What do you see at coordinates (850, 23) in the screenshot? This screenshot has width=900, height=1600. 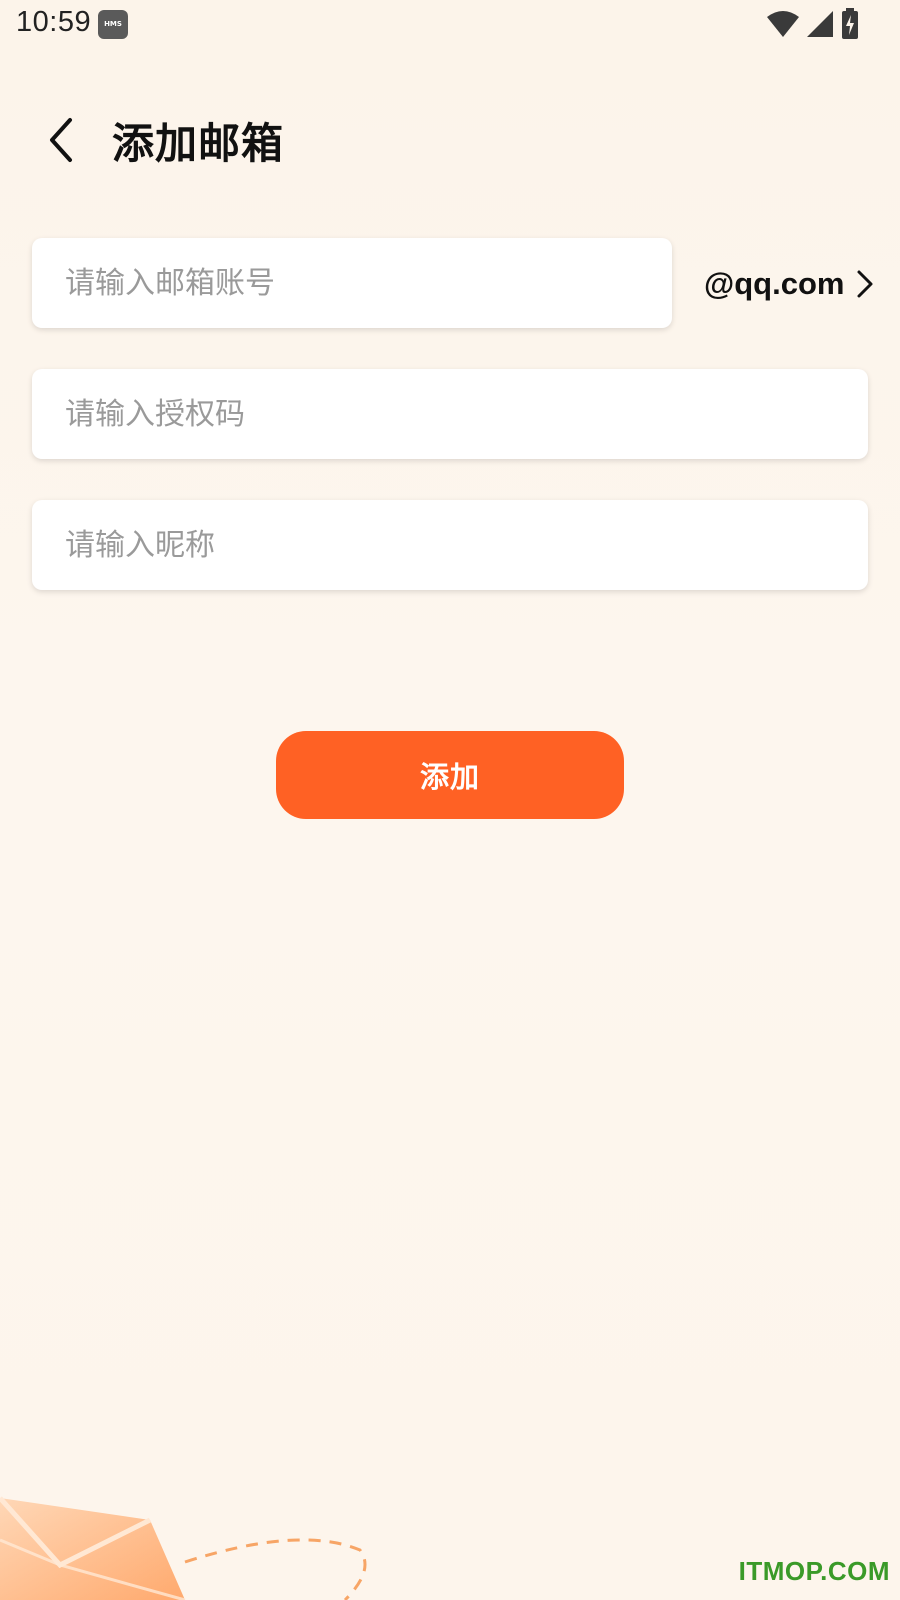 I see `battery-charging-icon` at bounding box center [850, 23].